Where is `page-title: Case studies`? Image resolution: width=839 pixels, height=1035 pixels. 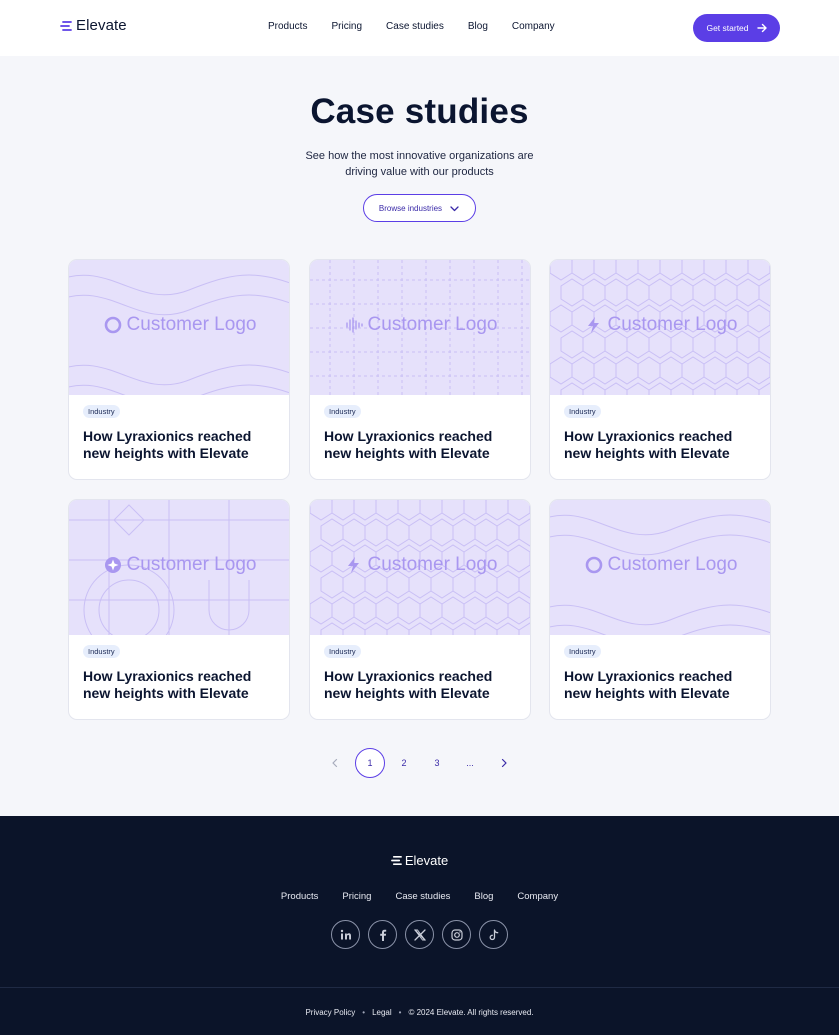 page-title: Case studies is located at coordinates (419, 111).